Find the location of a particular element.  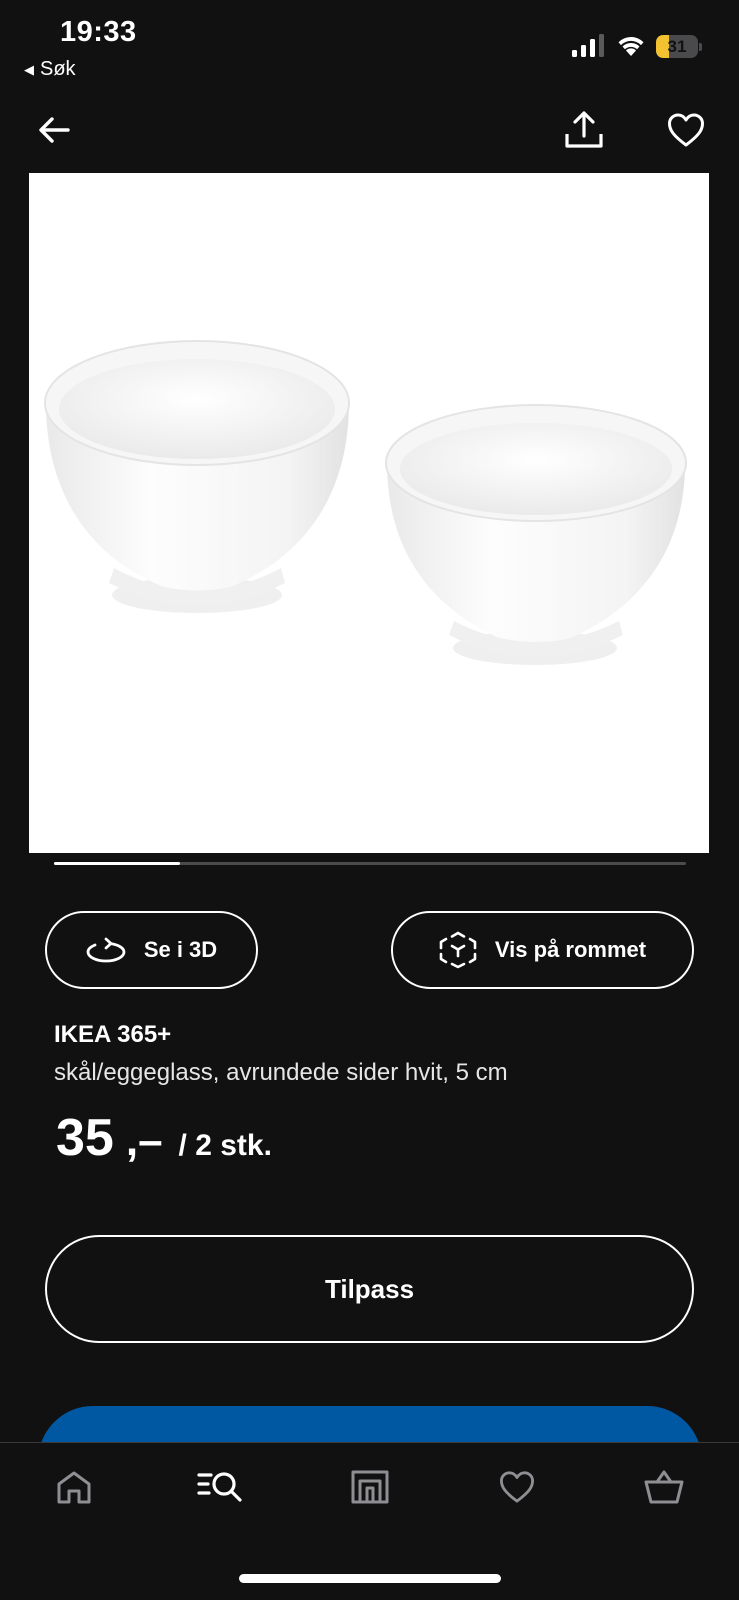

nav-basket is located at coordinates (664, 1487).